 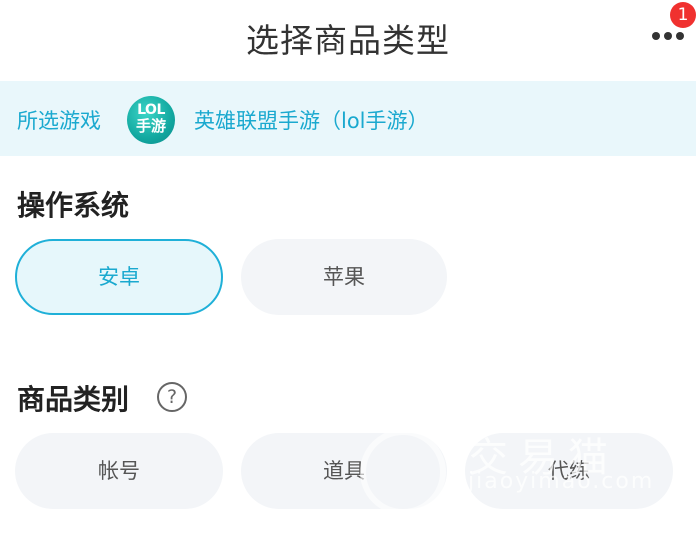 I want to click on category-option-boosting: 代练, so click(x=569, y=471).